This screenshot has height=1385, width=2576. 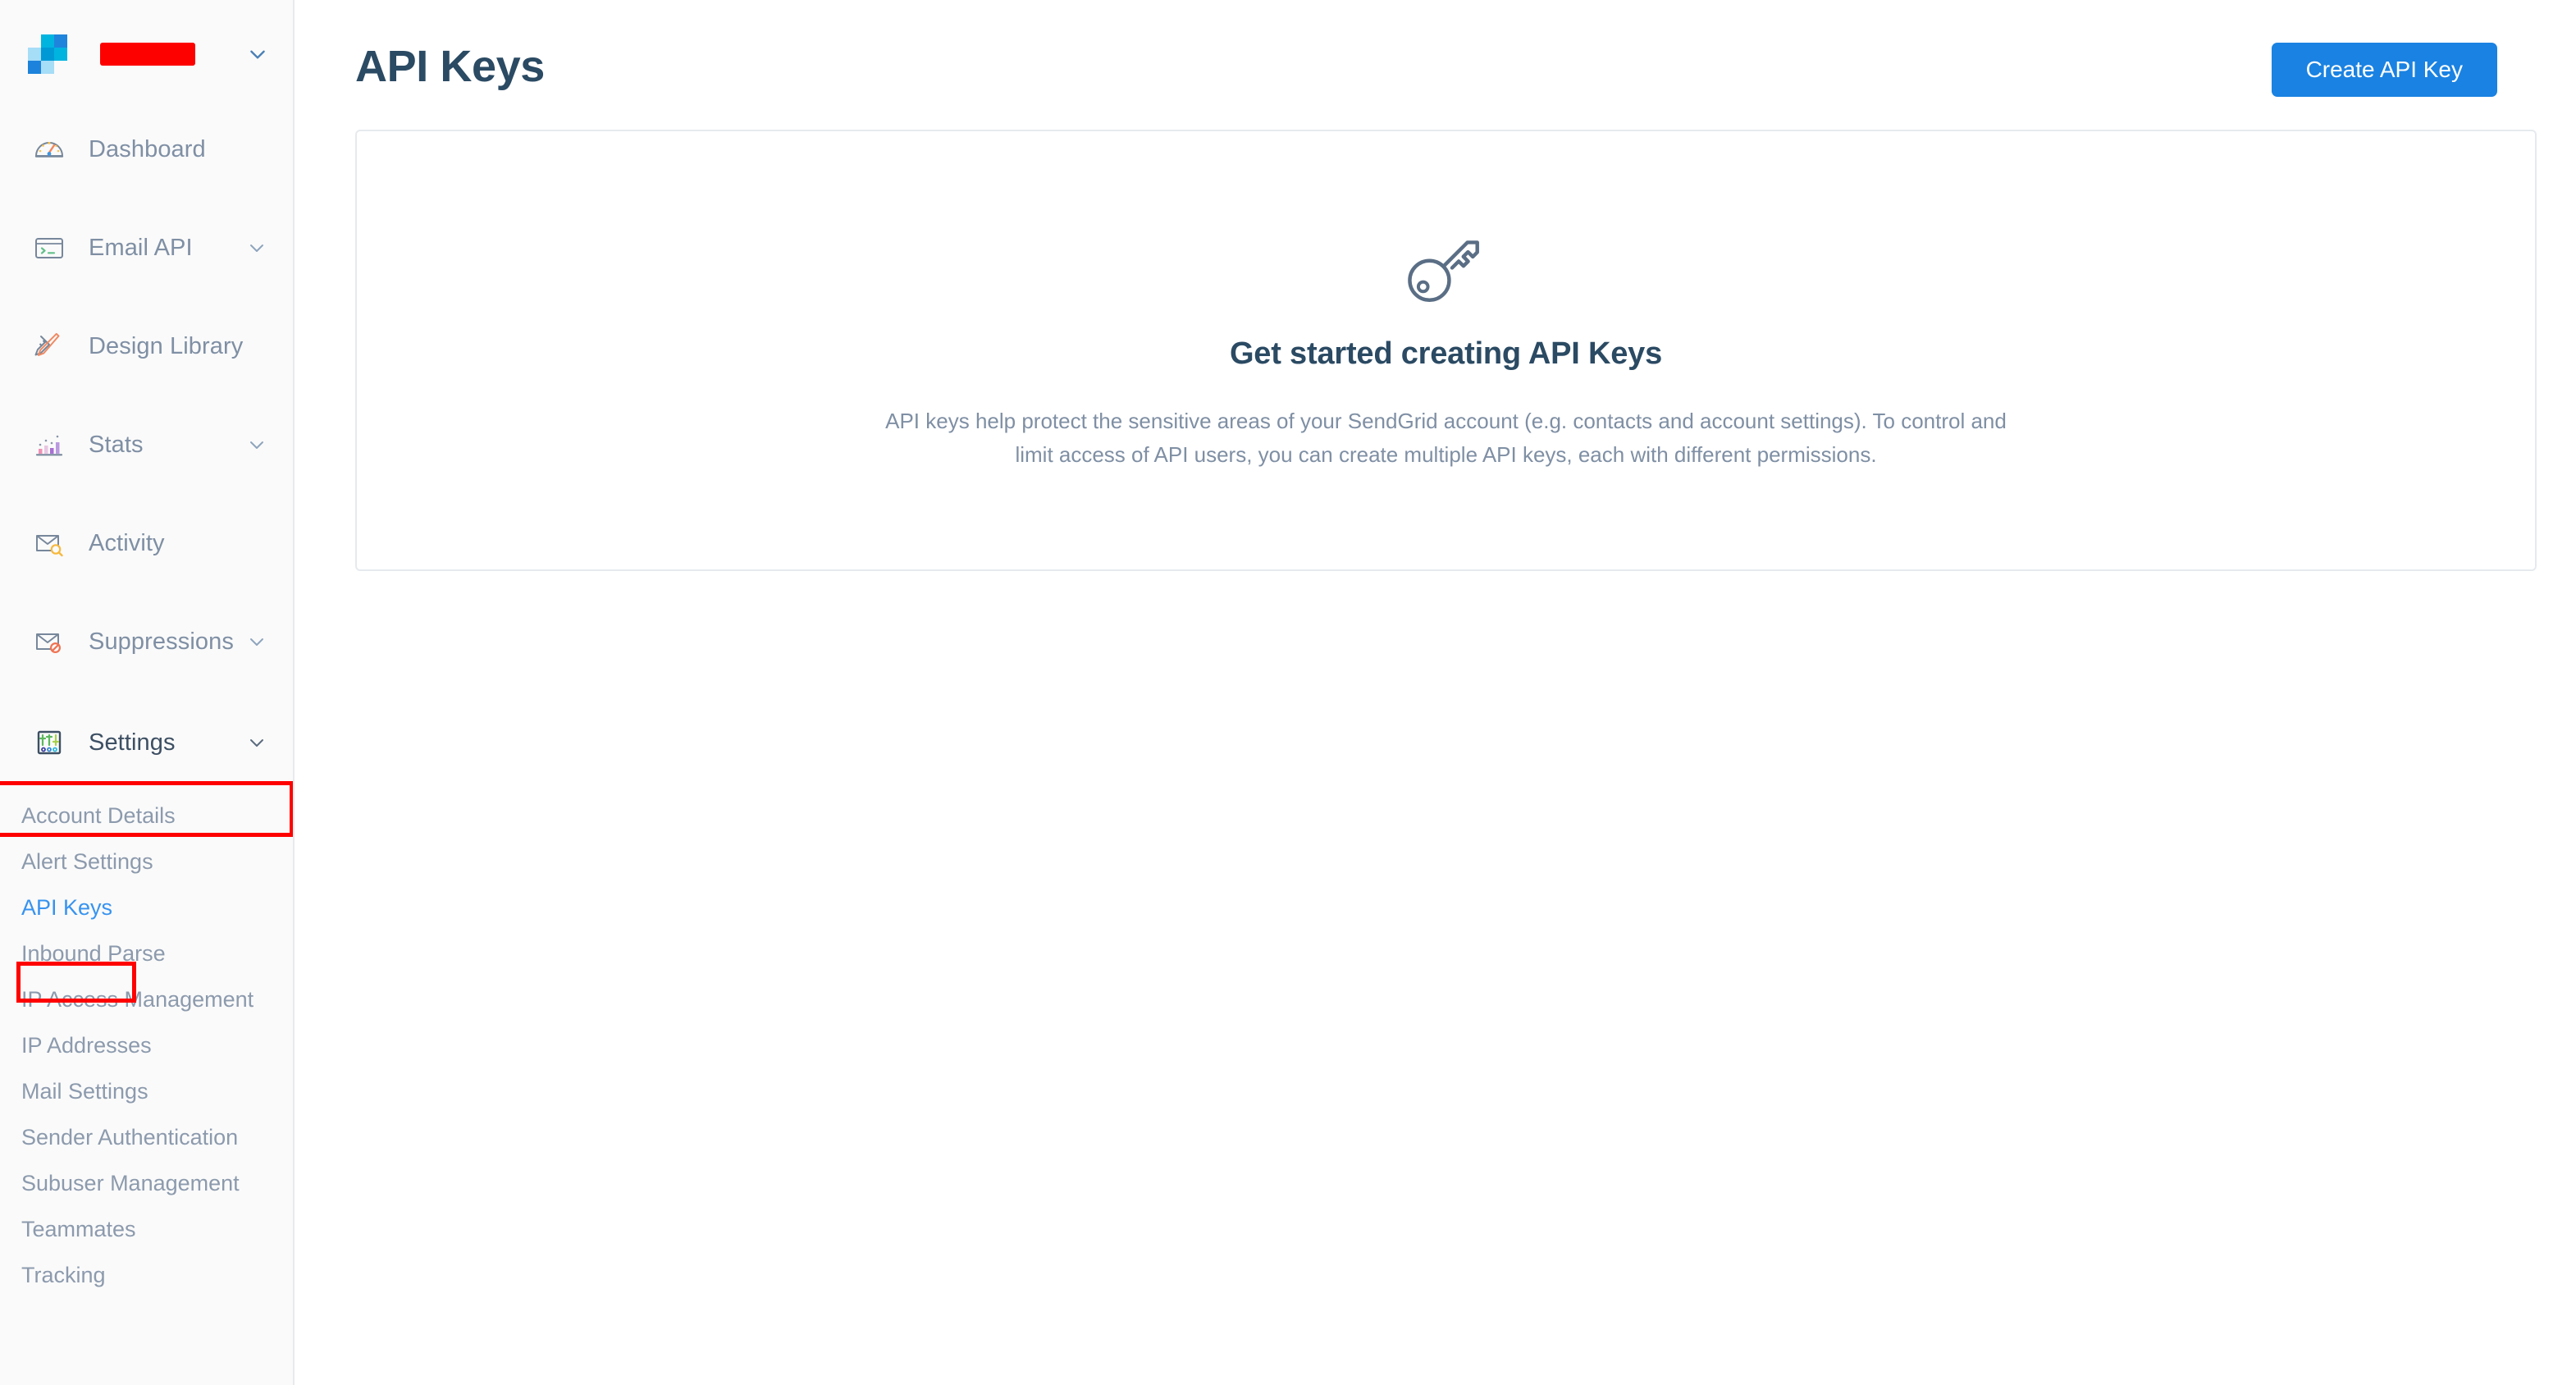 What do you see at coordinates (127, 542) in the screenshot?
I see `sidebar-item-label: Activity` at bounding box center [127, 542].